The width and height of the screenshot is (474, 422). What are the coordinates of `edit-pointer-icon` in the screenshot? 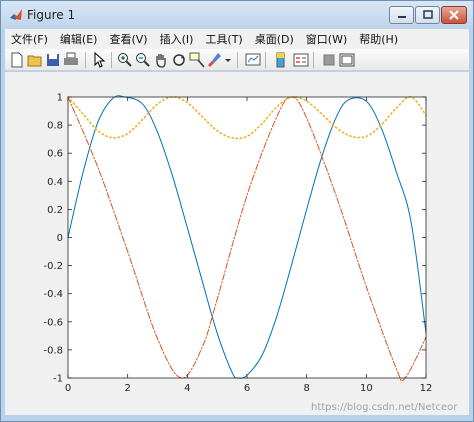 It's located at (99, 60).